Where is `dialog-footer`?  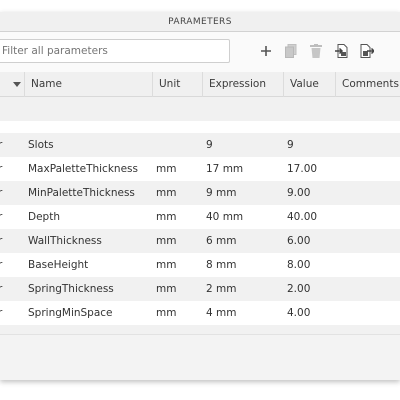 dialog-footer is located at coordinates (200, 357).